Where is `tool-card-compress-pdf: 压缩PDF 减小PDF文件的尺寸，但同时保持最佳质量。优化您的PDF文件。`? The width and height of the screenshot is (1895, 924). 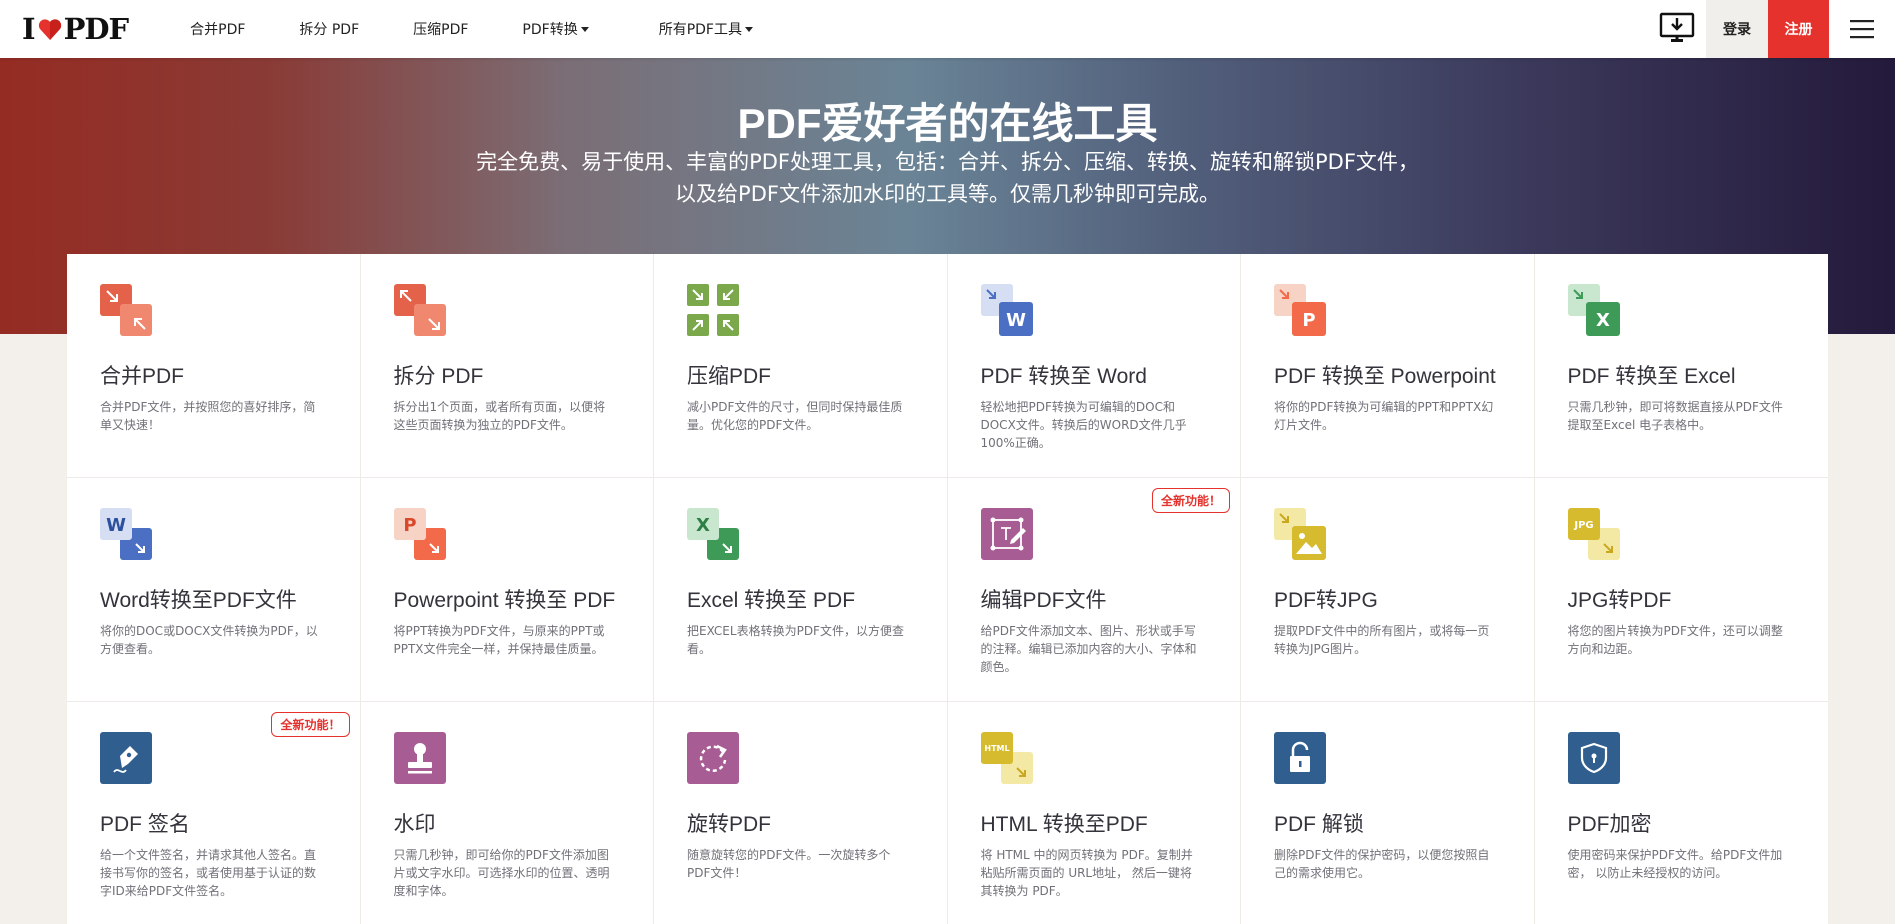 tool-card-compress-pdf: 压缩PDF 减小PDF文件的尺寸，但同时保持最佳质量。优化您的PDF文件。 is located at coordinates (801, 366).